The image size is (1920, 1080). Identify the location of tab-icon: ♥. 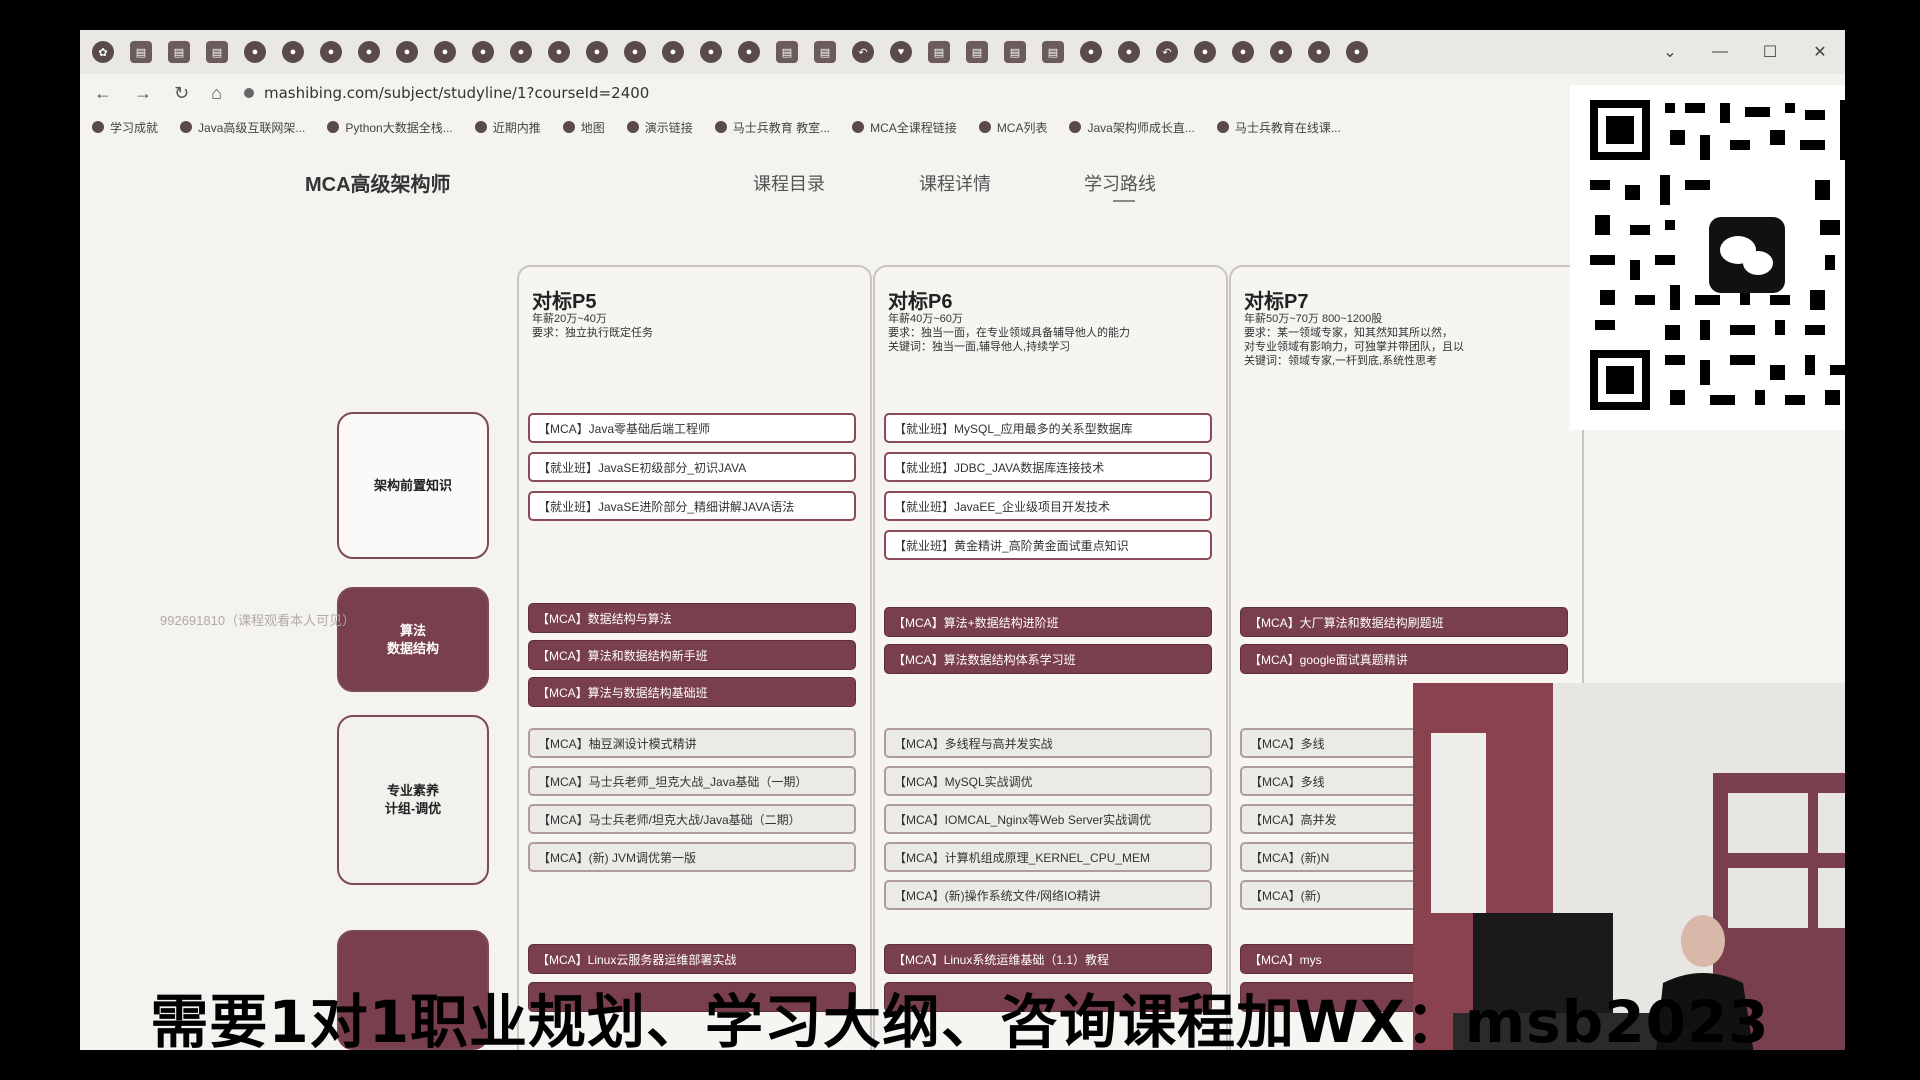
(901, 52).